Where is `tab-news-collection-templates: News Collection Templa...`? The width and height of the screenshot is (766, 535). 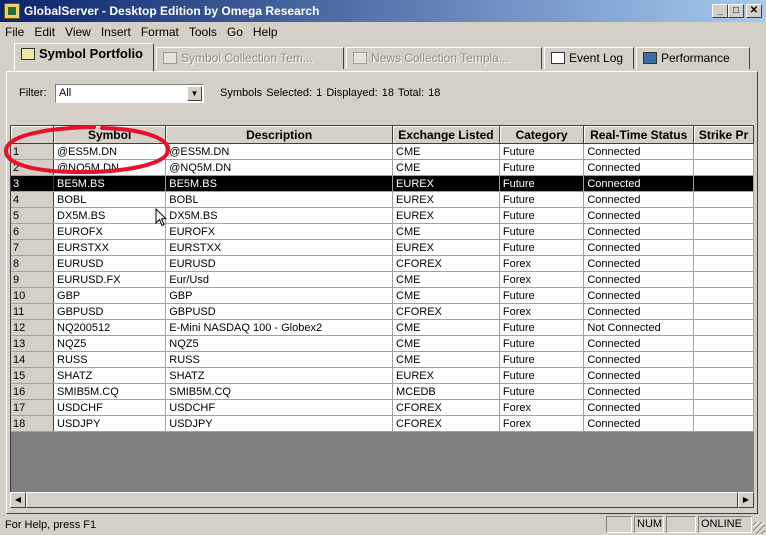 tab-news-collection-templates: News Collection Templa... is located at coordinates (444, 58).